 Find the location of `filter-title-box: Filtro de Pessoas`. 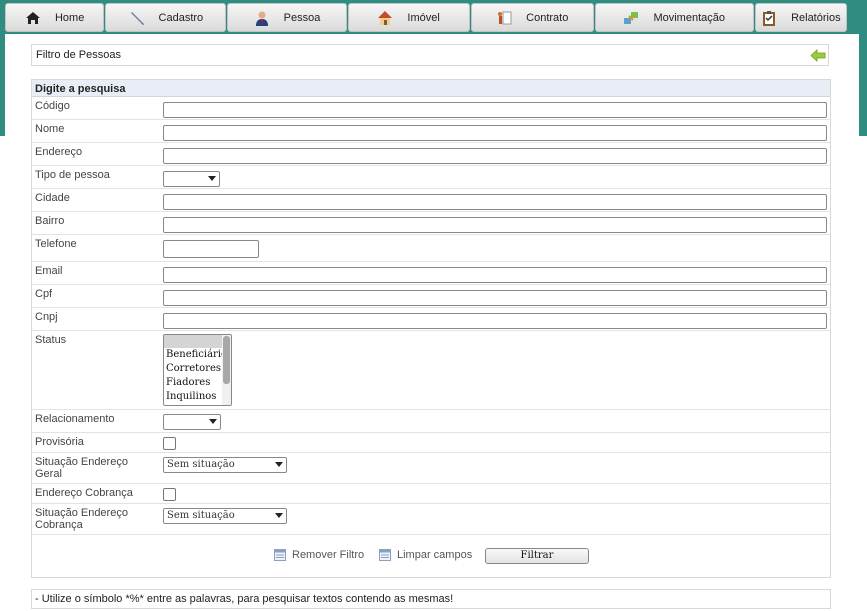

filter-title-box: Filtro de Pessoas is located at coordinates (430, 55).